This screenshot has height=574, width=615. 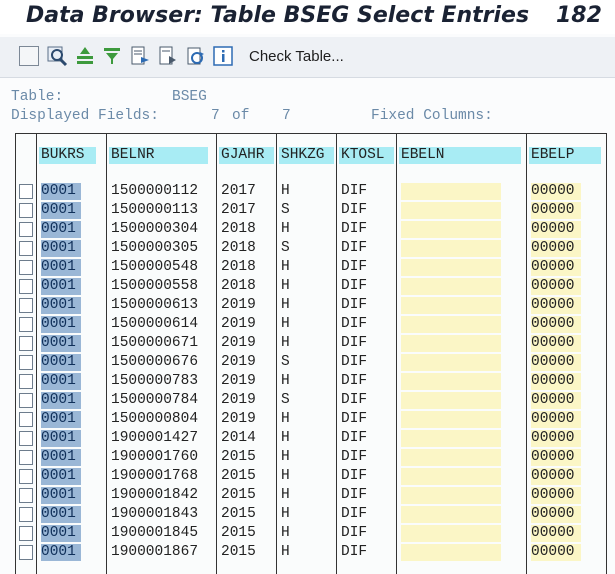 I want to click on cell-belnr: 1500000304, so click(x=161, y=229).